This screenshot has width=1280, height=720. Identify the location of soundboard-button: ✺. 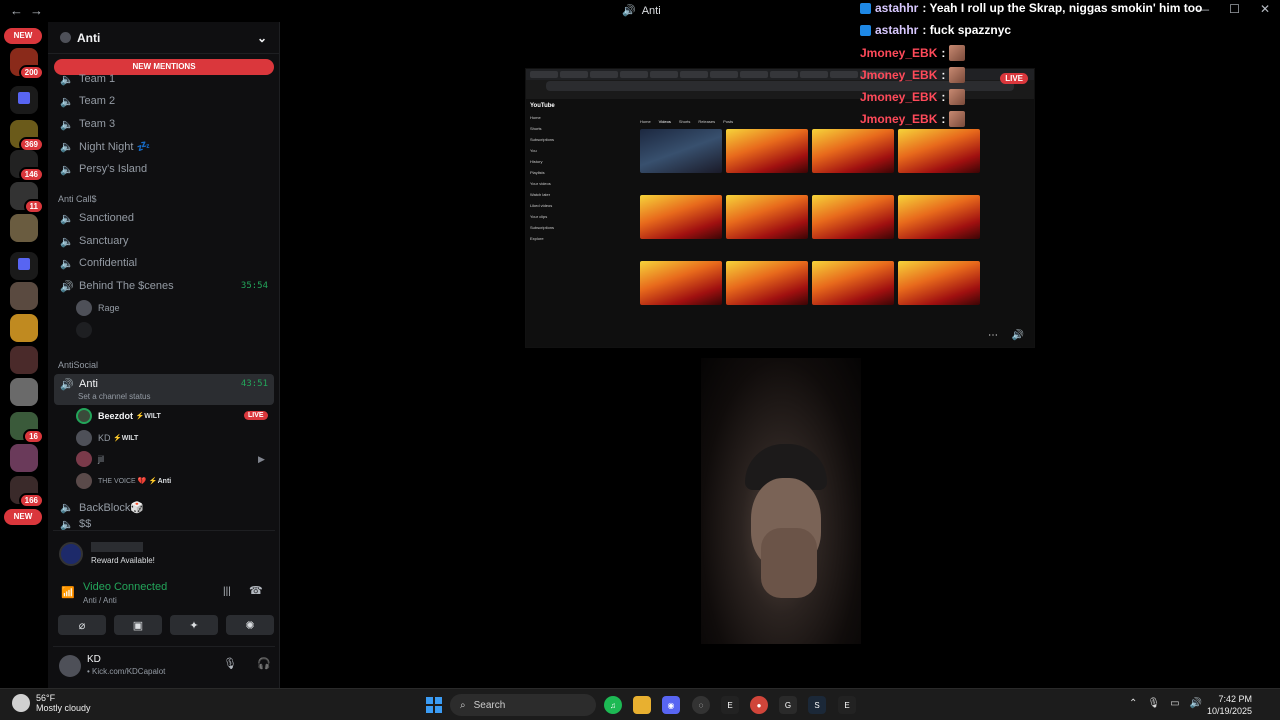
(250, 625).